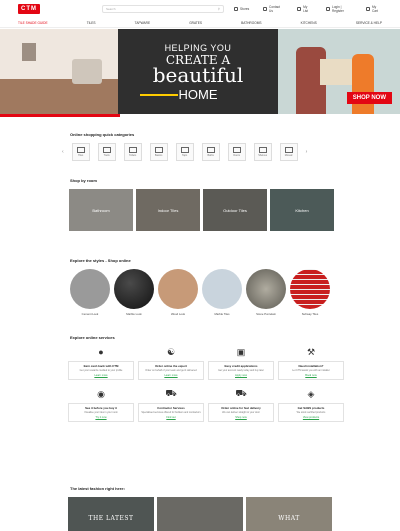  What do you see at coordinates (80, 152) in the screenshot?
I see `category-item: Tiles` at bounding box center [80, 152].